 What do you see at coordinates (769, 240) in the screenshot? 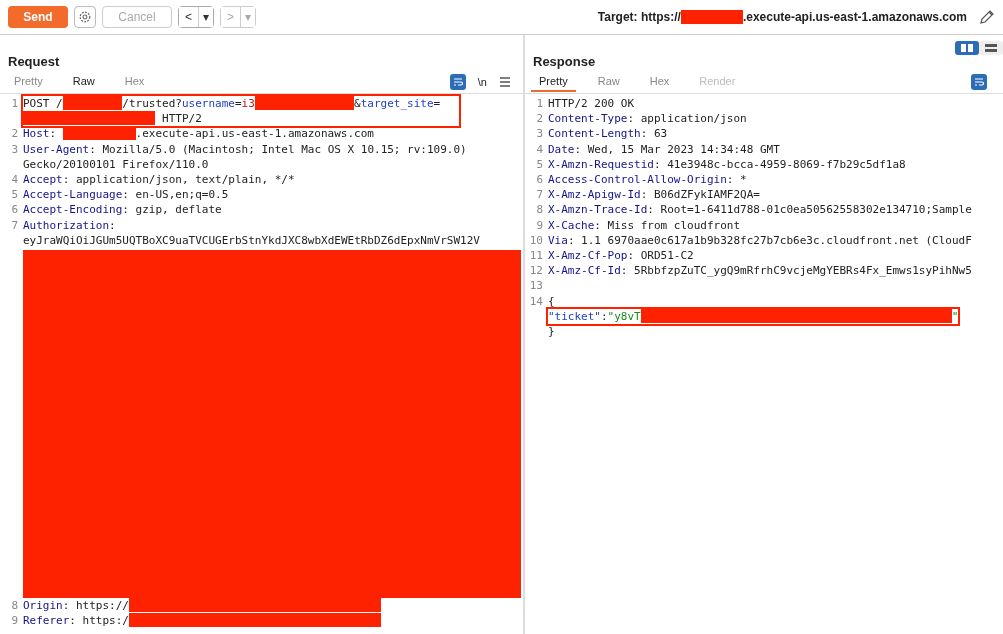
I see `code-text: : 1.1 6970aae0c617a1b9b328fc27b7cb6e3c.cloudfront.net (CloudF` at bounding box center [769, 240].